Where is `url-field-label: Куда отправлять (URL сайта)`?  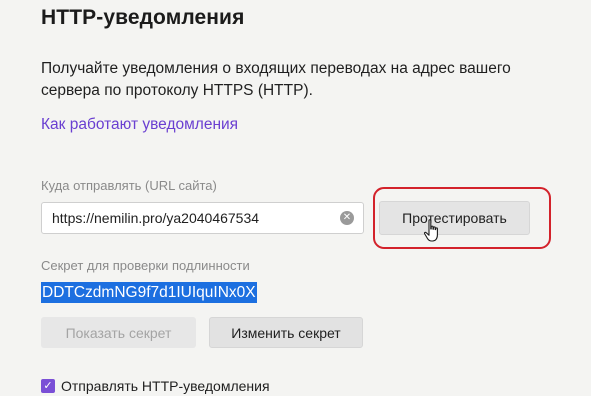 url-field-label: Куда отправлять (URL сайта) is located at coordinates (129, 185).